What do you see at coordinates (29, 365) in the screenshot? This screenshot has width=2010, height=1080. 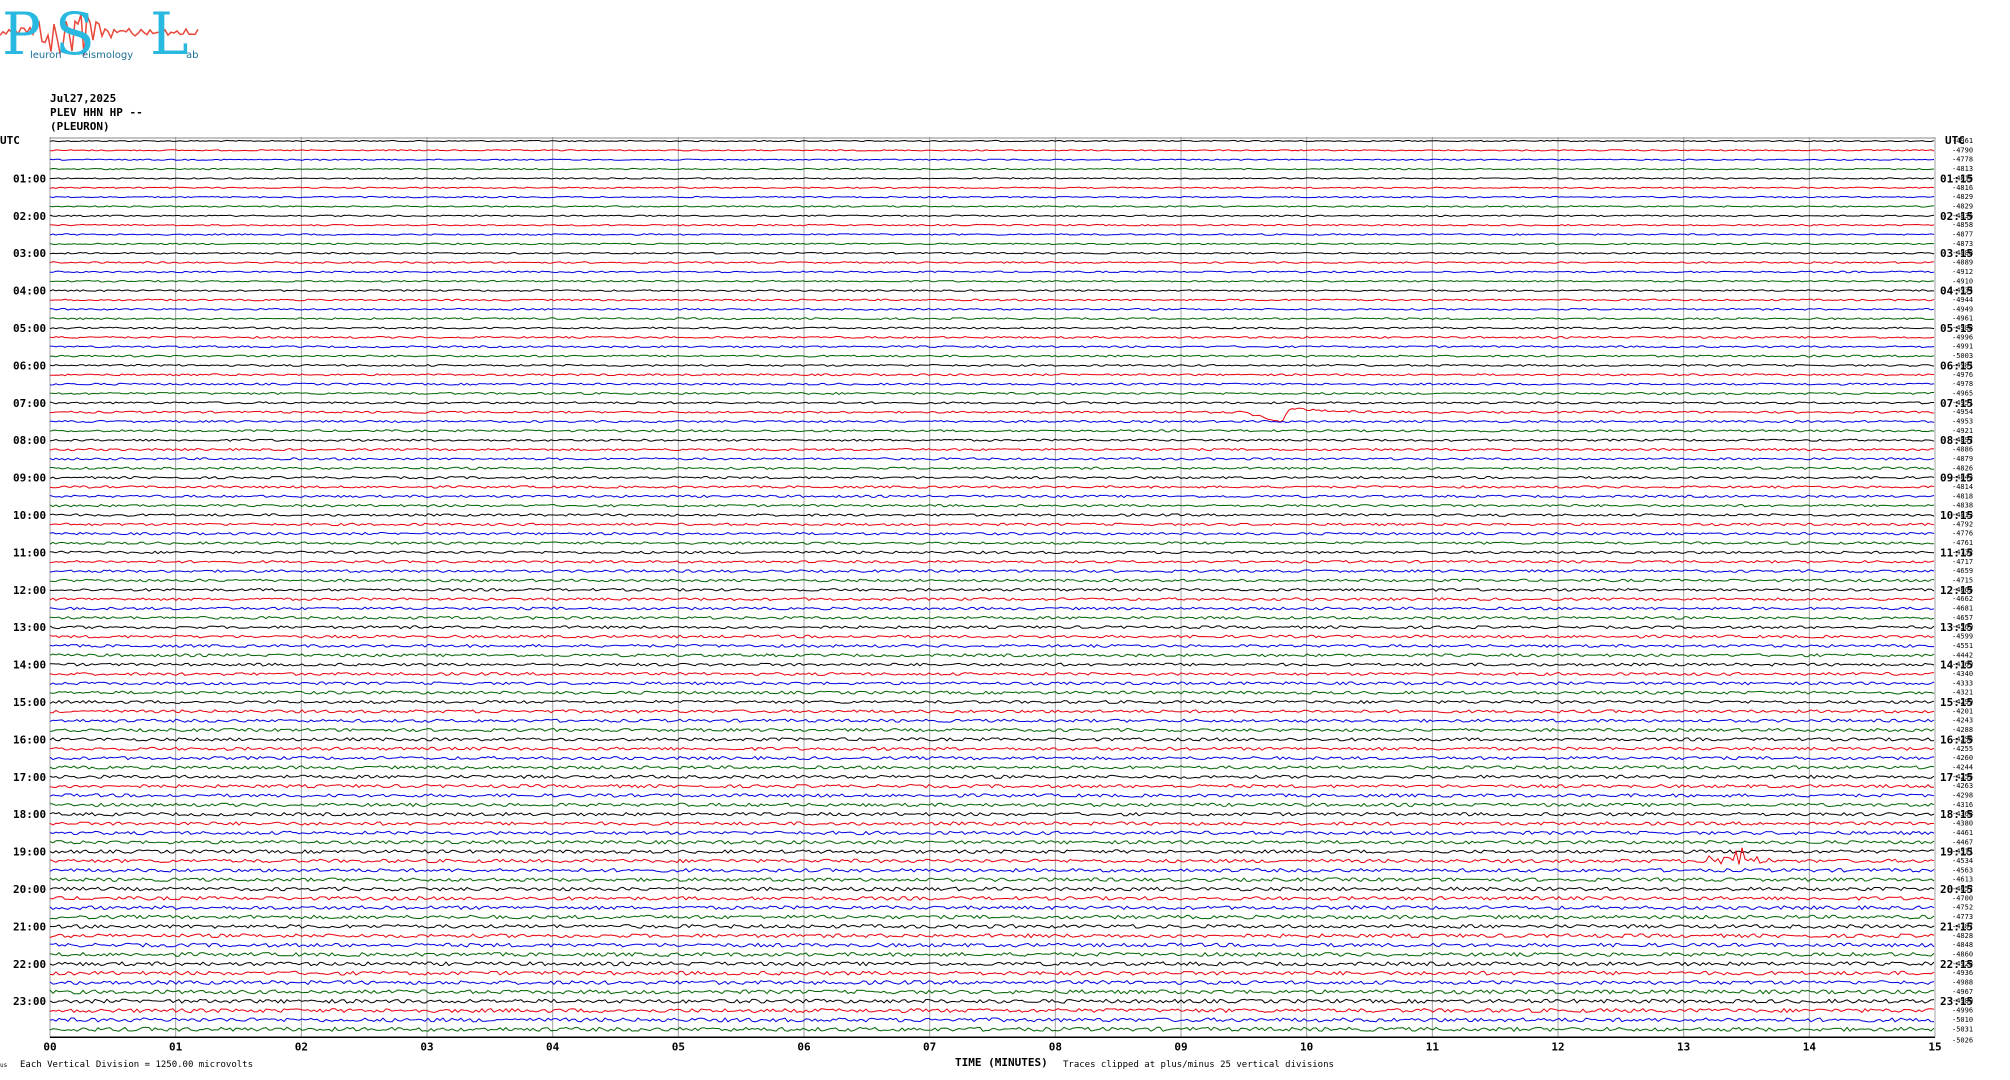 I see `left-hour-label: 06:00` at bounding box center [29, 365].